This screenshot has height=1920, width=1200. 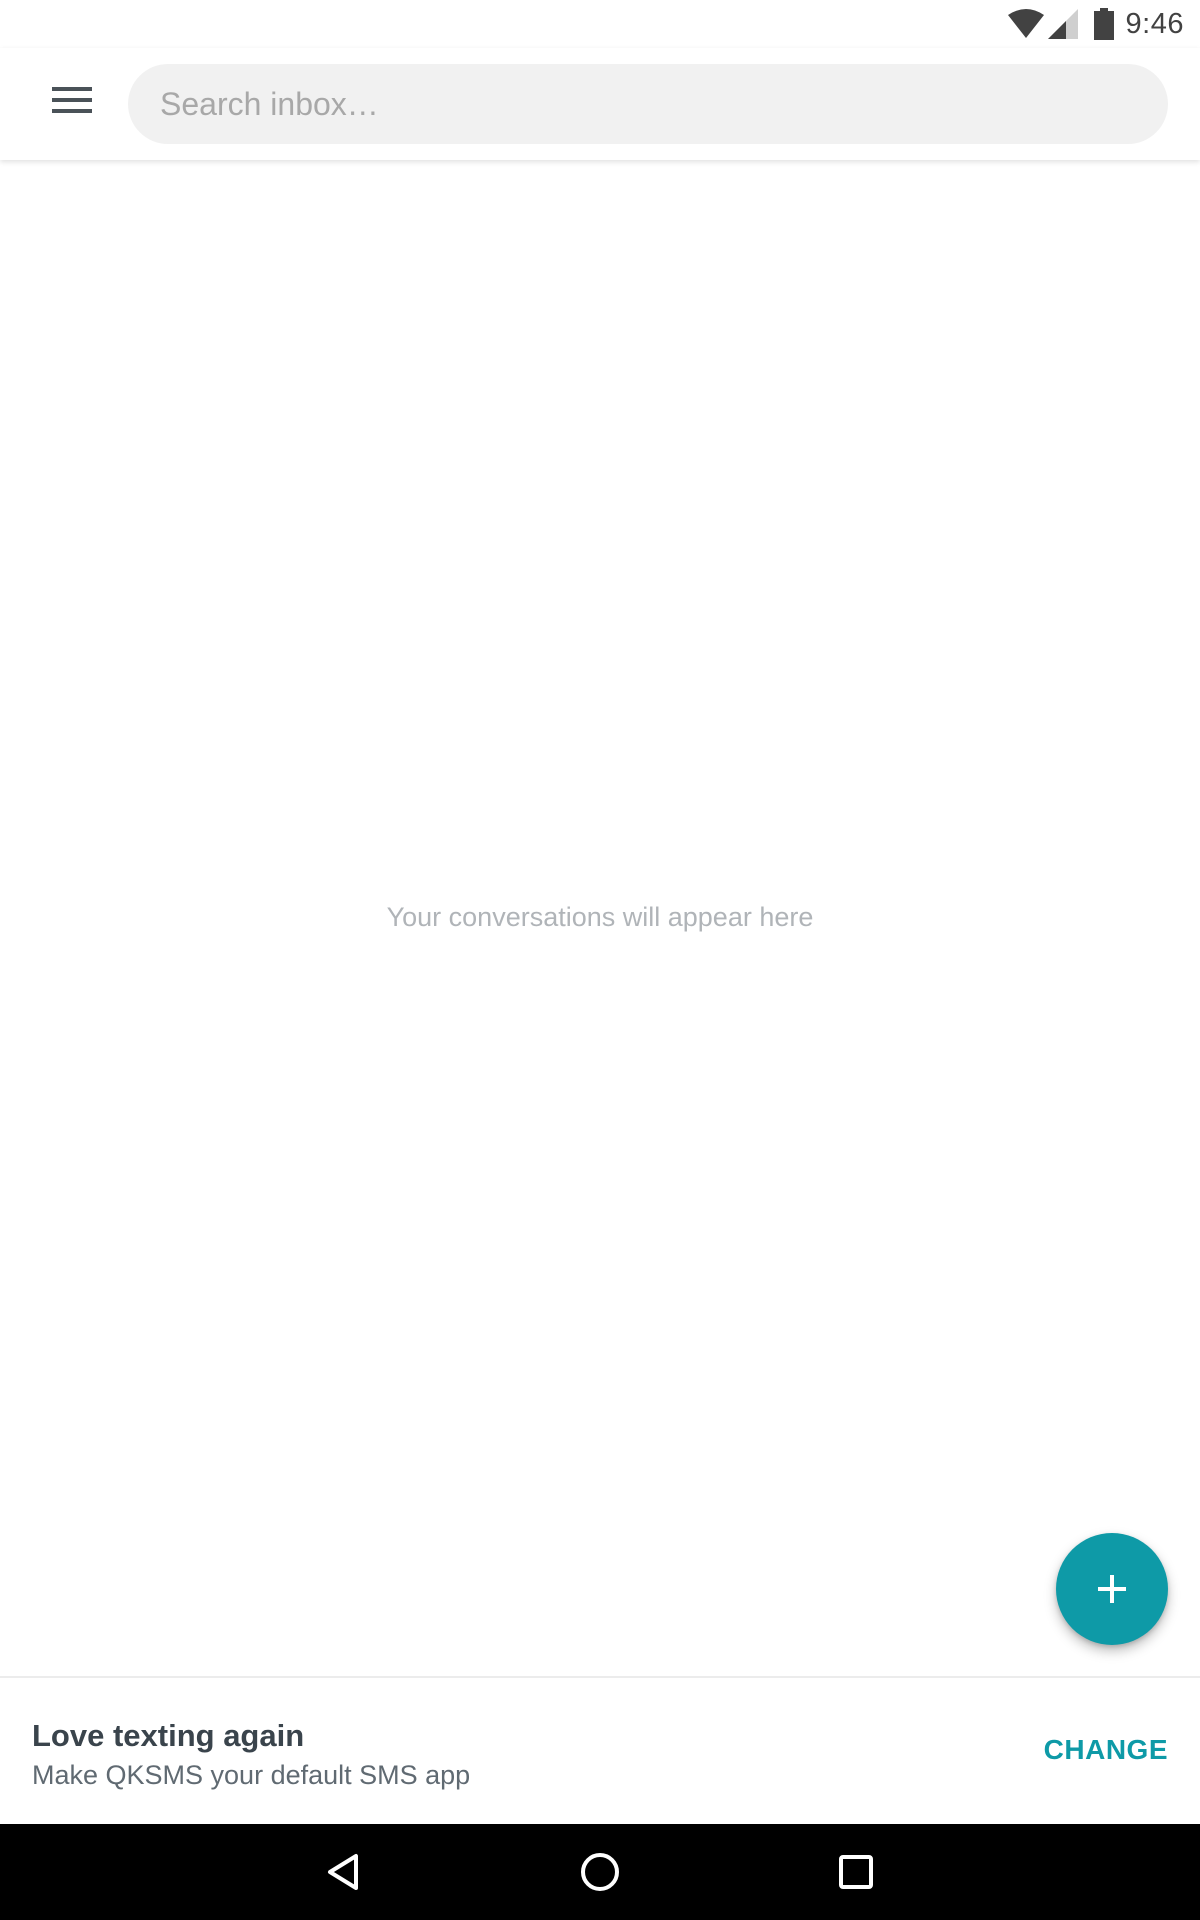 I want to click on back-button, so click(x=344, y=1872).